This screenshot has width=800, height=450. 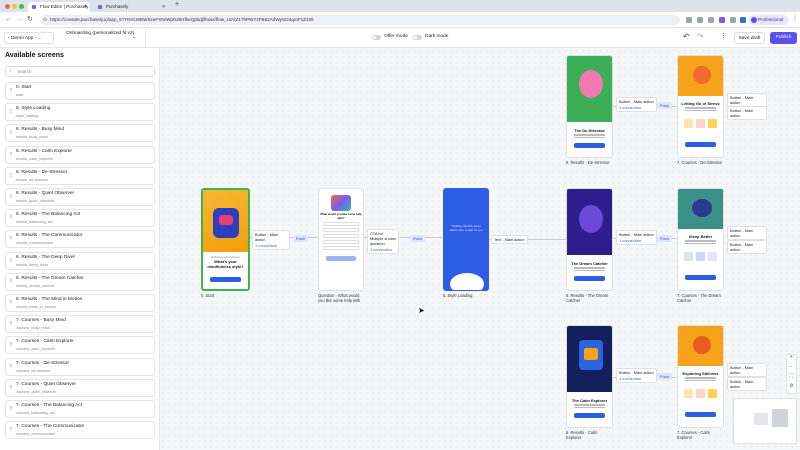 I want to click on search-input: ⌕ Search, so click(x=80, y=71).